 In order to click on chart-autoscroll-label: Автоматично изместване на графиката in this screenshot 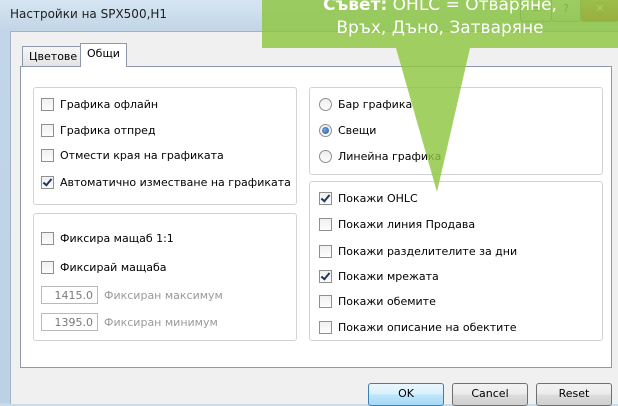, I will do `click(175, 182)`.